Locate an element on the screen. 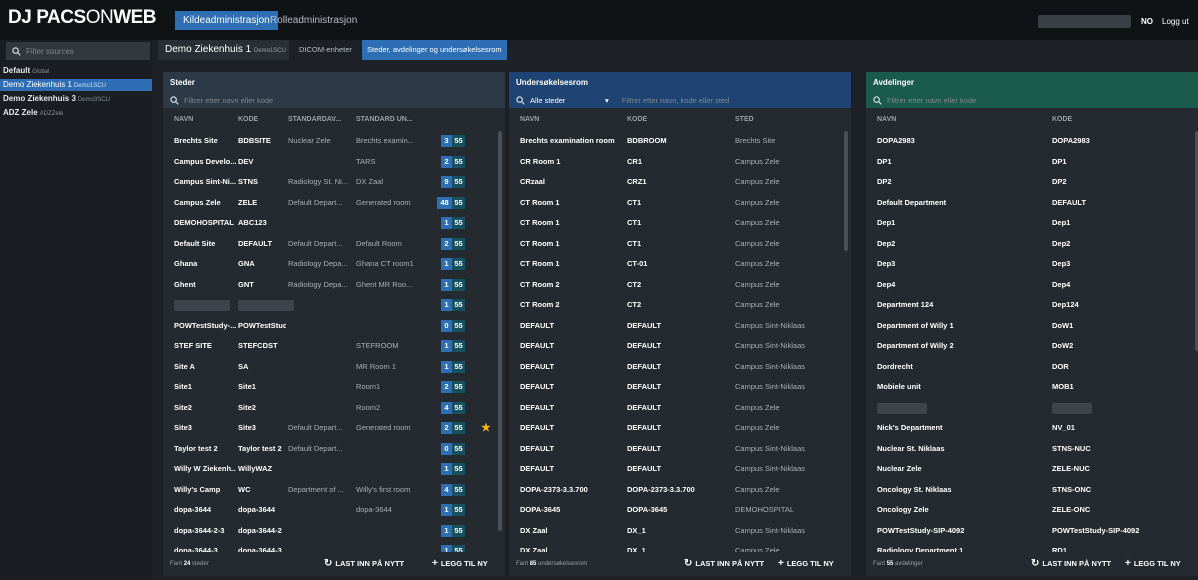 Image resolution: width=1198 pixels, height=580 pixels. steder-add-button: + LEGG TIL NY is located at coordinates (460, 563).